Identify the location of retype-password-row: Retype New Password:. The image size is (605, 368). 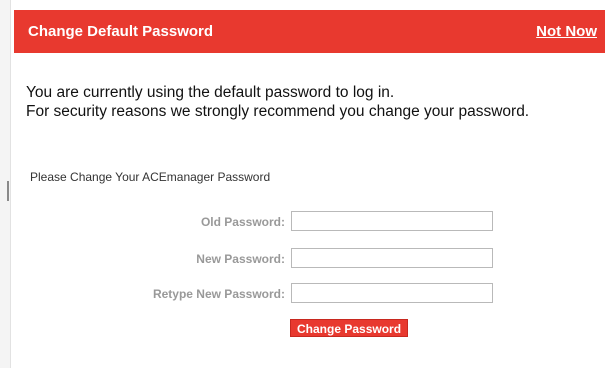
(309, 294).